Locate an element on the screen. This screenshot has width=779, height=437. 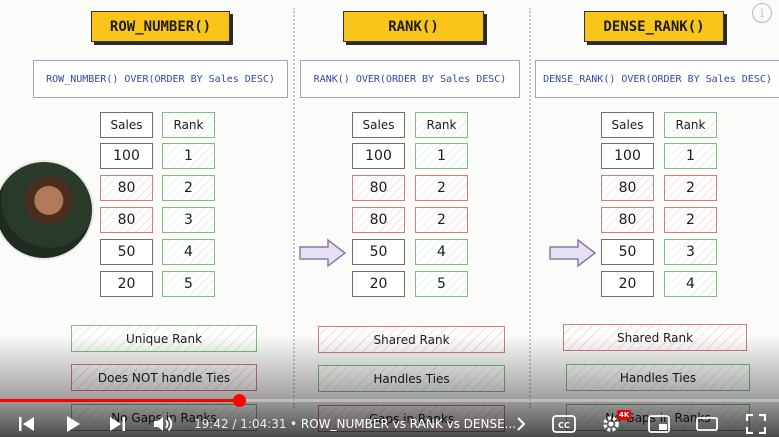
captions-icon: CC is located at coordinates (564, 424).